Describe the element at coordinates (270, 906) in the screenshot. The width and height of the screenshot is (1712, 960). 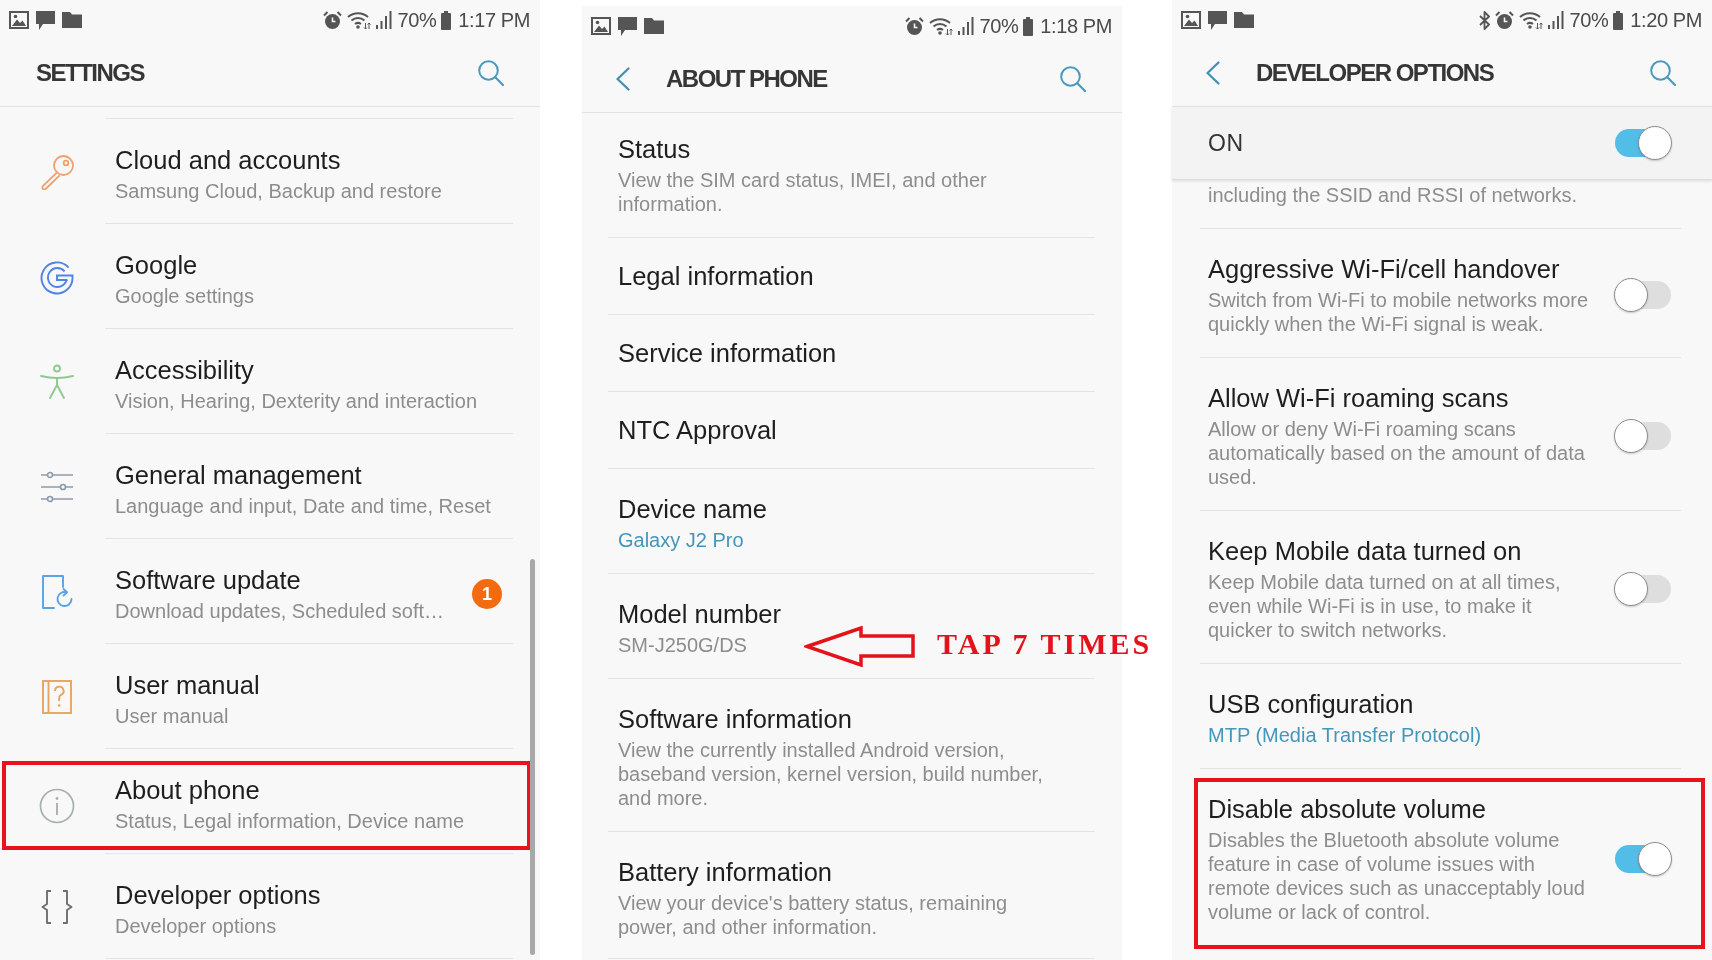
I see `settings-item: Developer options Developer options` at that location.